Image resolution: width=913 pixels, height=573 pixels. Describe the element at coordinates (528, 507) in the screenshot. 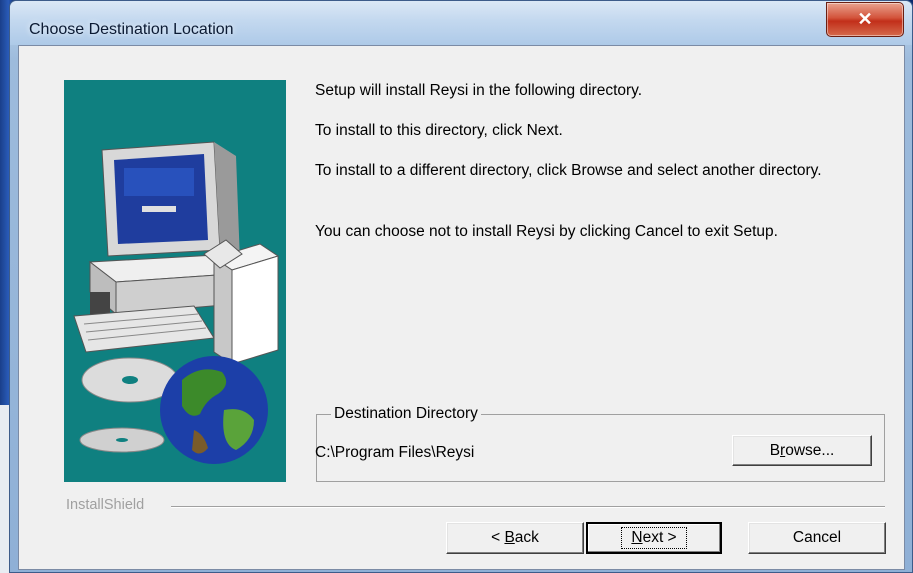

I see `brand-separator` at that location.